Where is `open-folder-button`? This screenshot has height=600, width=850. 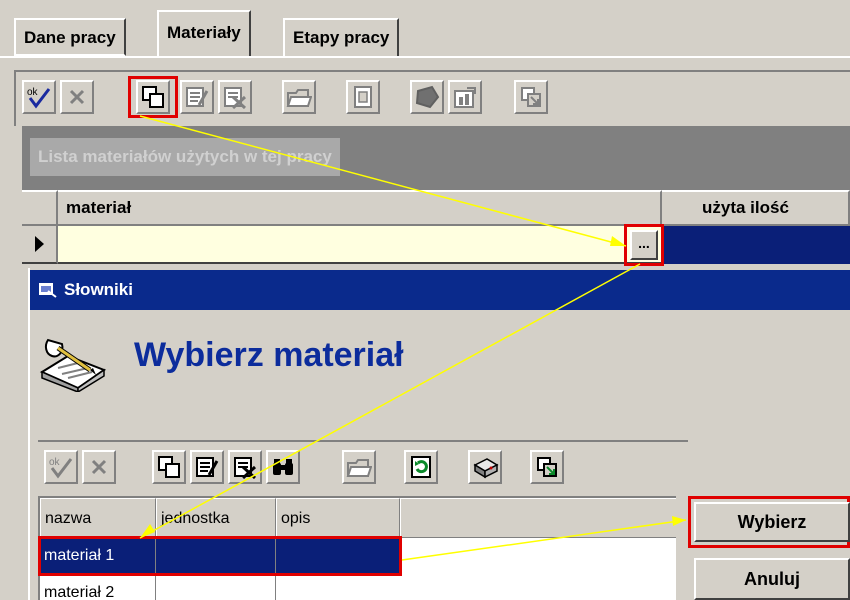 open-folder-button is located at coordinates (299, 97).